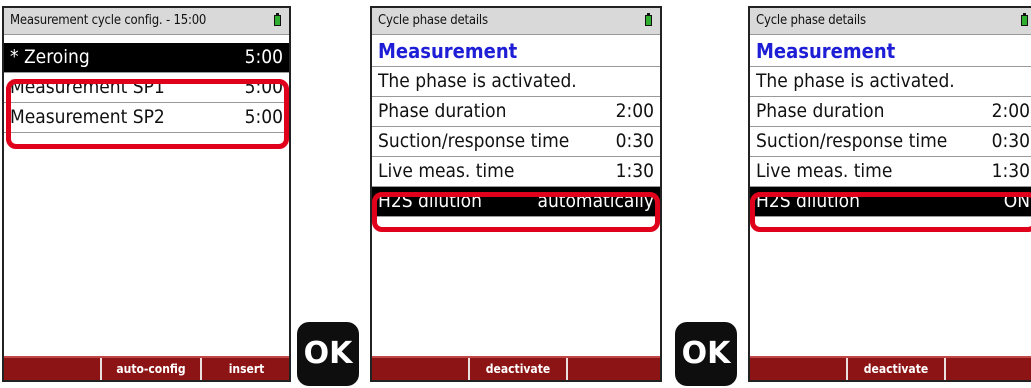 Image resolution: width=1031 pixels, height=388 pixels. I want to click on screen-title: Measurement cycle config. - 15:00, so click(108, 20).